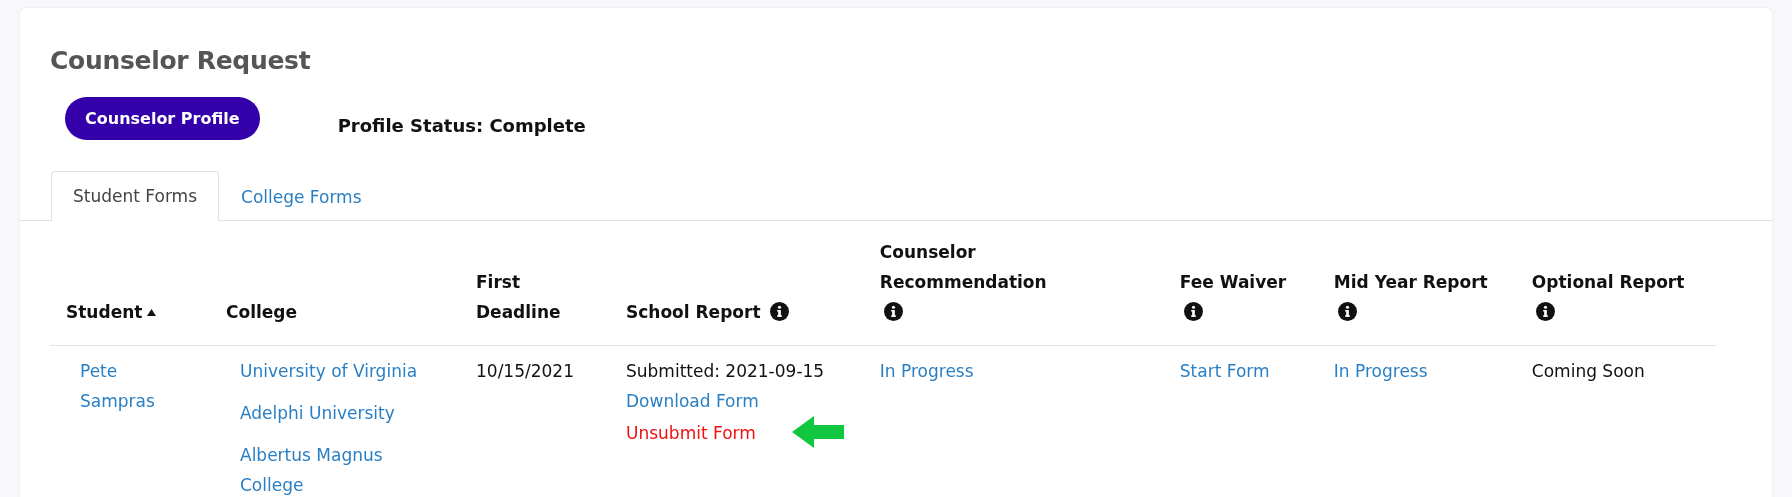  What do you see at coordinates (1011, 267) in the screenshot?
I see `column-header: Counselor Recommendation` at bounding box center [1011, 267].